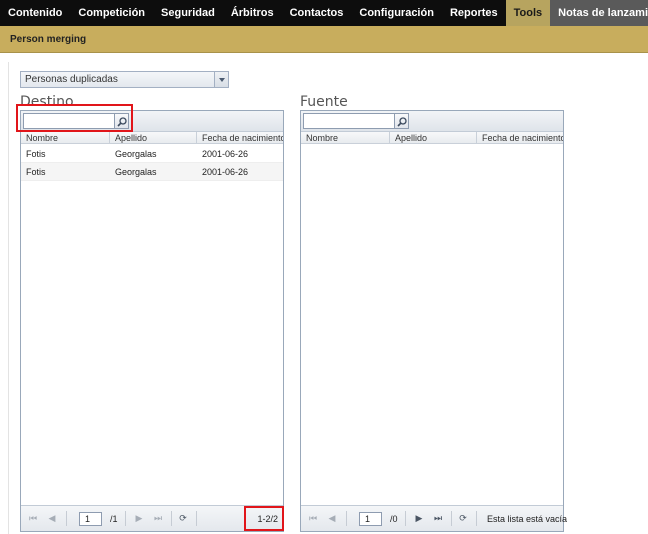  I want to click on target-page-total: /1, so click(114, 519).